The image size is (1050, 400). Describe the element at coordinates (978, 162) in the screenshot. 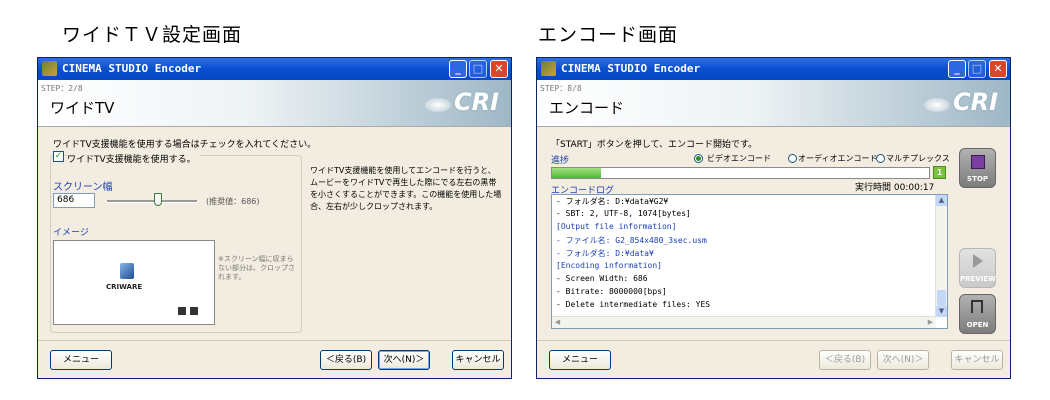

I see `stop-icon` at that location.